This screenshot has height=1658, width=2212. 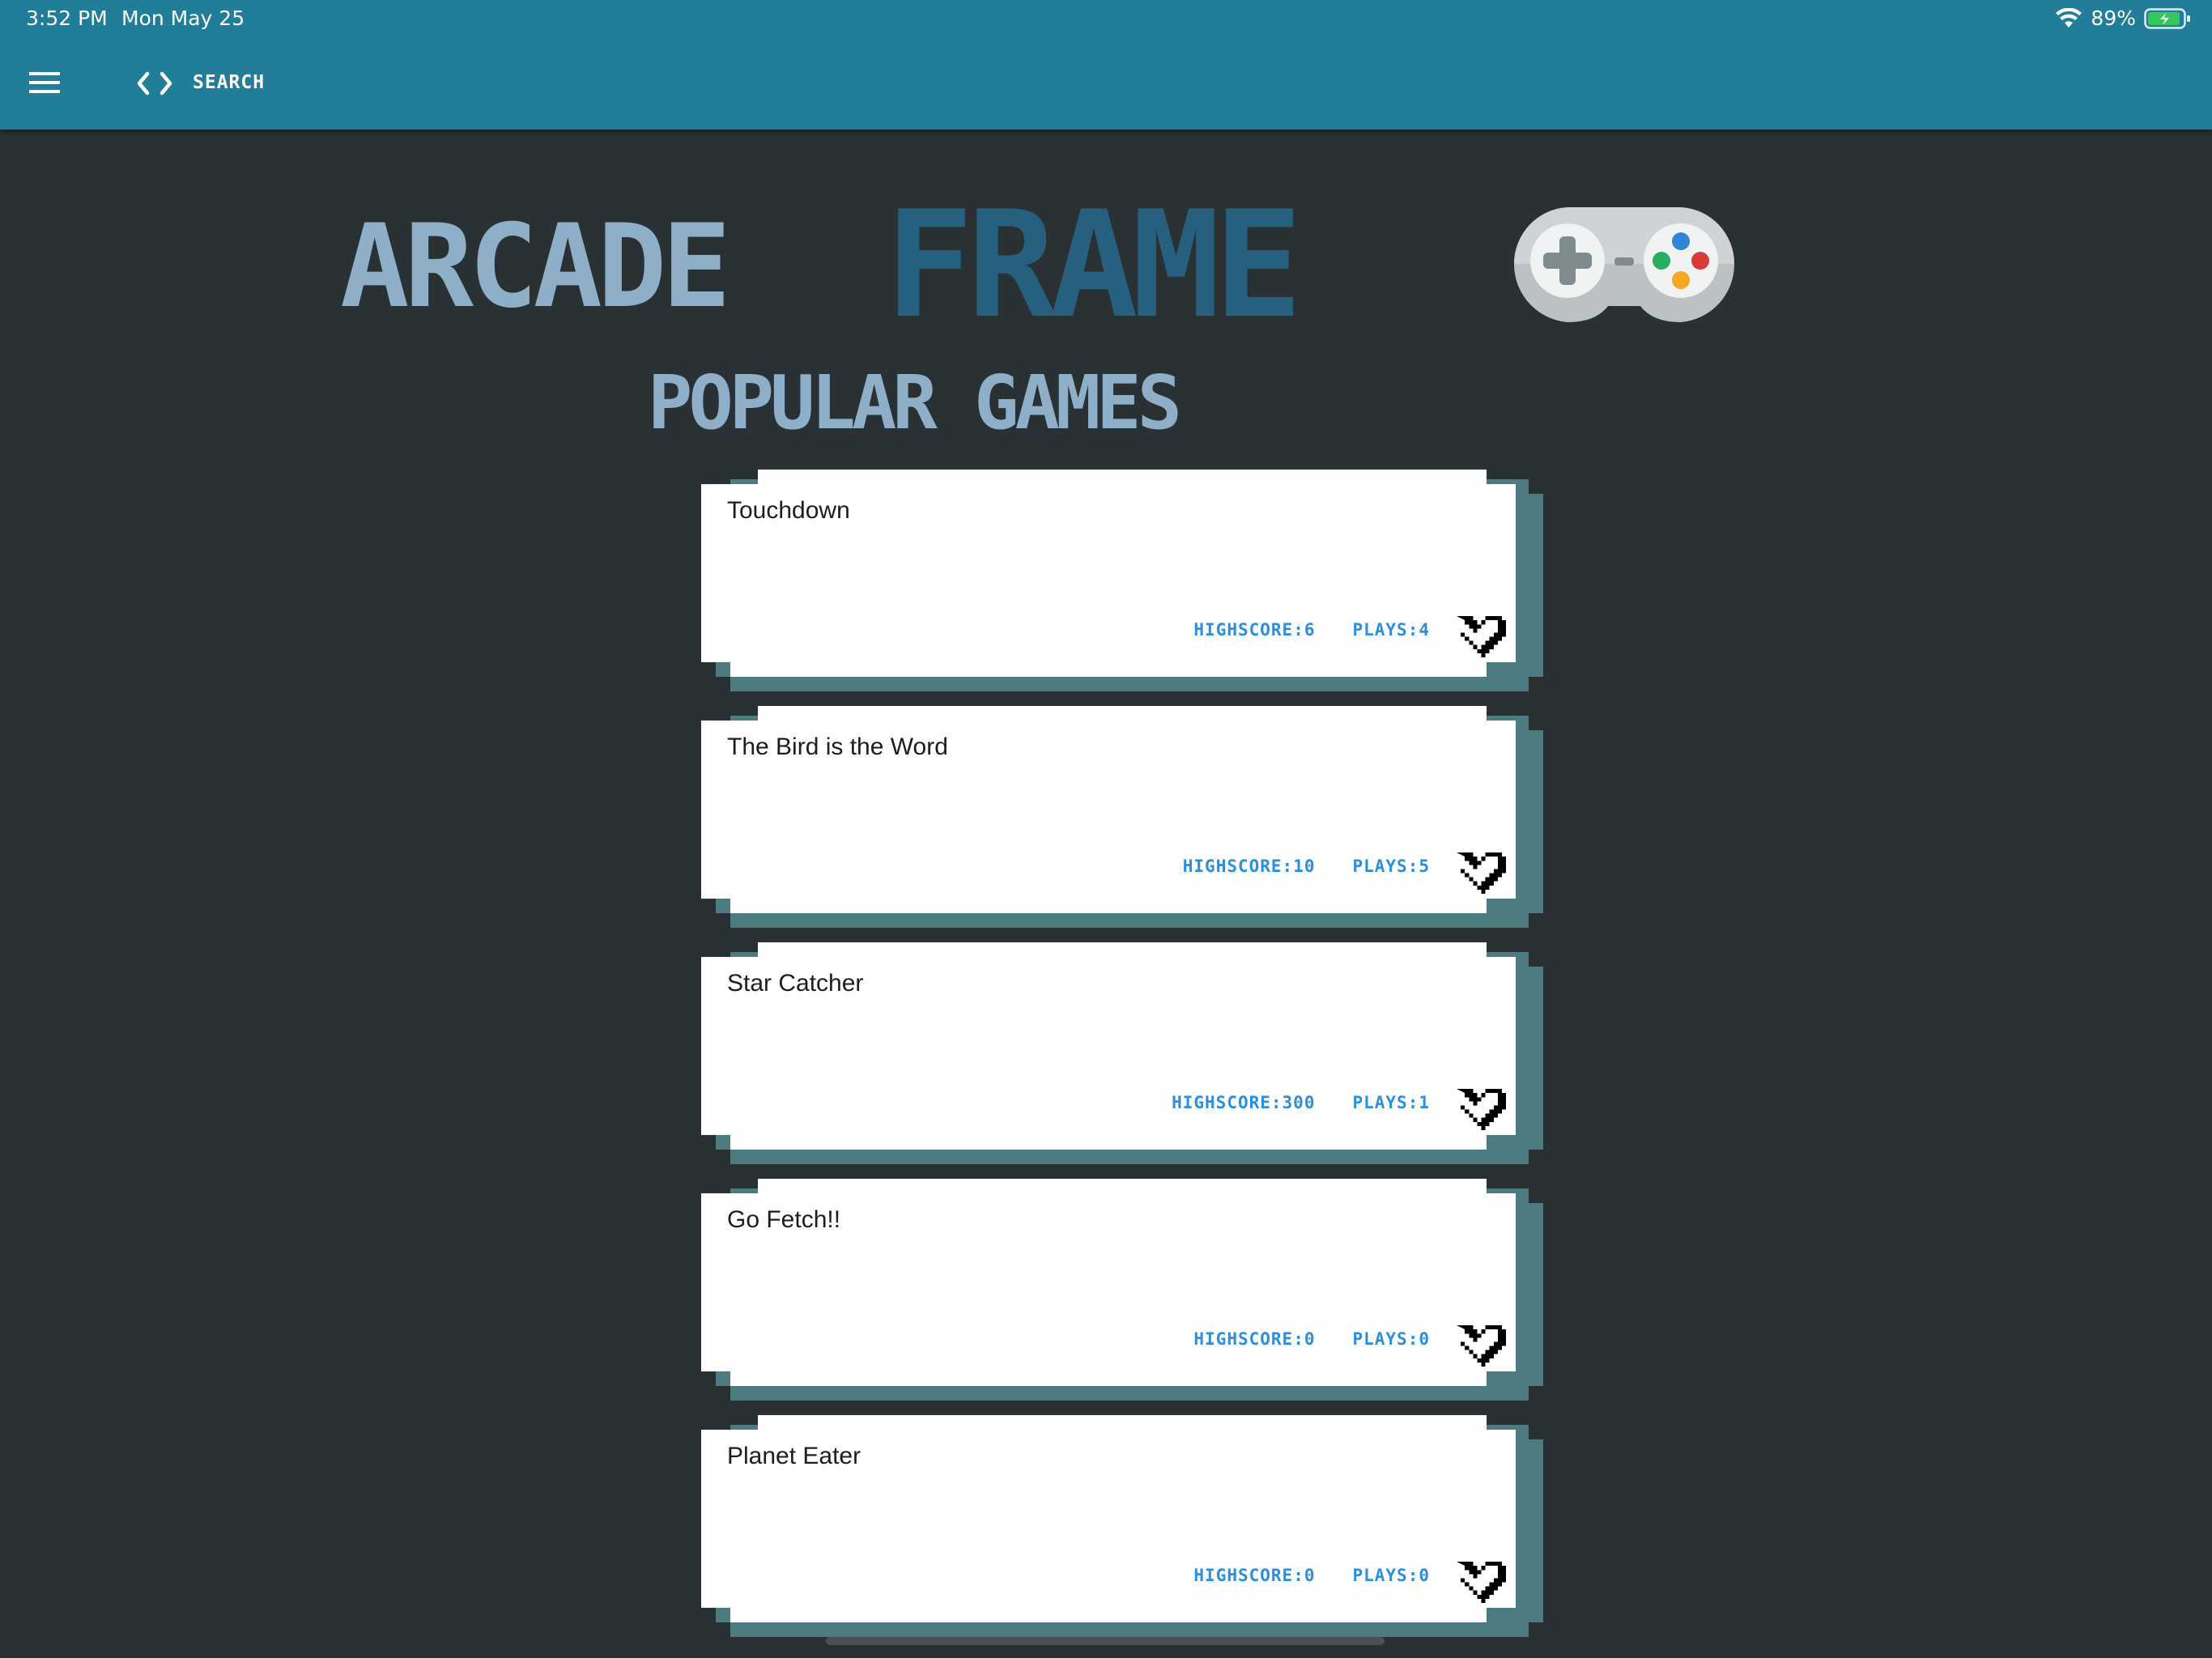 I want to click on highscore-label: HIGHSCORE:300, so click(x=1244, y=1102).